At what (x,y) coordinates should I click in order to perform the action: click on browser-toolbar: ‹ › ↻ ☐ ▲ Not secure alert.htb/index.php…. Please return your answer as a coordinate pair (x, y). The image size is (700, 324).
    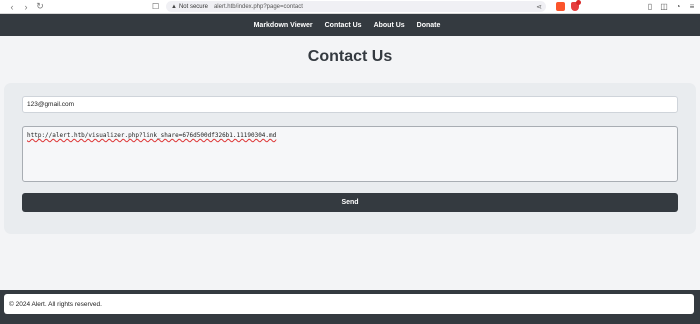
    Looking at the image, I should click on (350, 7).